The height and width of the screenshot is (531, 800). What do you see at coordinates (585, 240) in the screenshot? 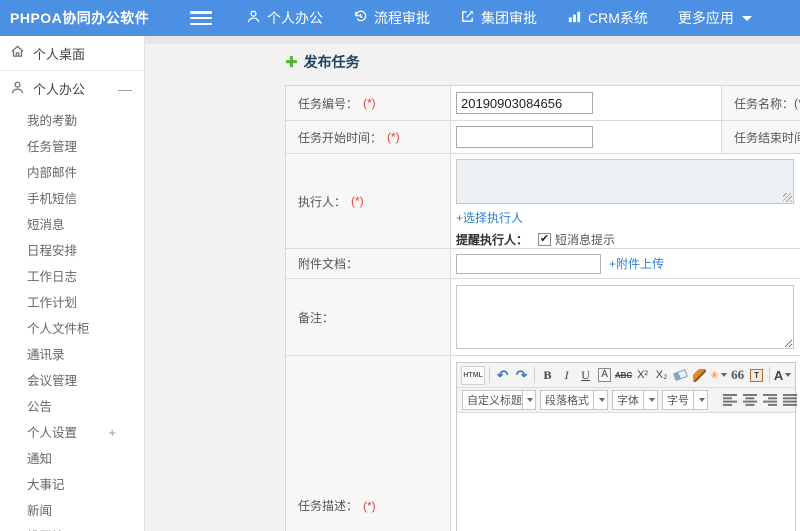
I see `sms-option-label: 短消息提示` at bounding box center [585, 240].